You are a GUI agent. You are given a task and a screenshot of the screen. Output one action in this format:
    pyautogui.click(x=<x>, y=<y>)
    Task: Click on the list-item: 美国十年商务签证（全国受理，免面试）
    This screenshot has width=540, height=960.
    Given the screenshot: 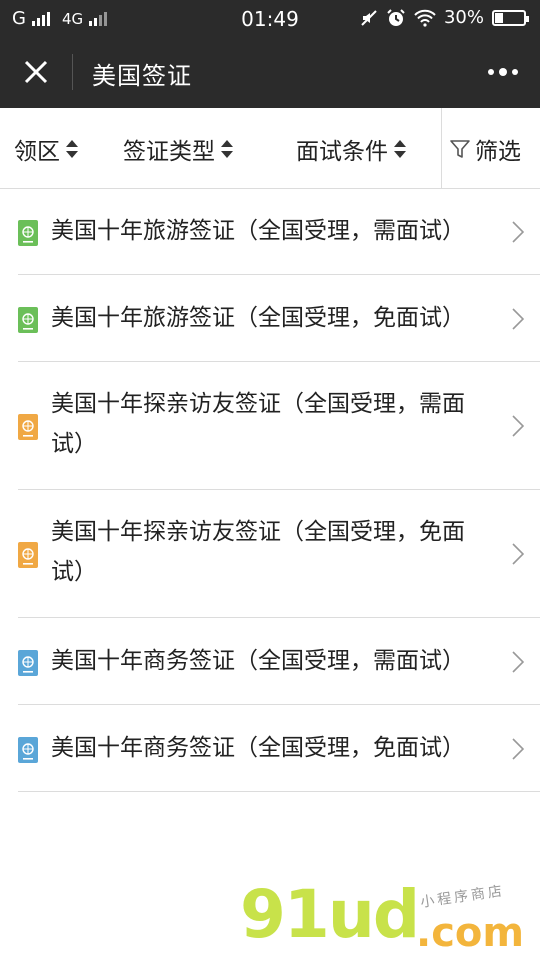 What is the action you would take?
    pyautogui.click(x=279, y=748)
    